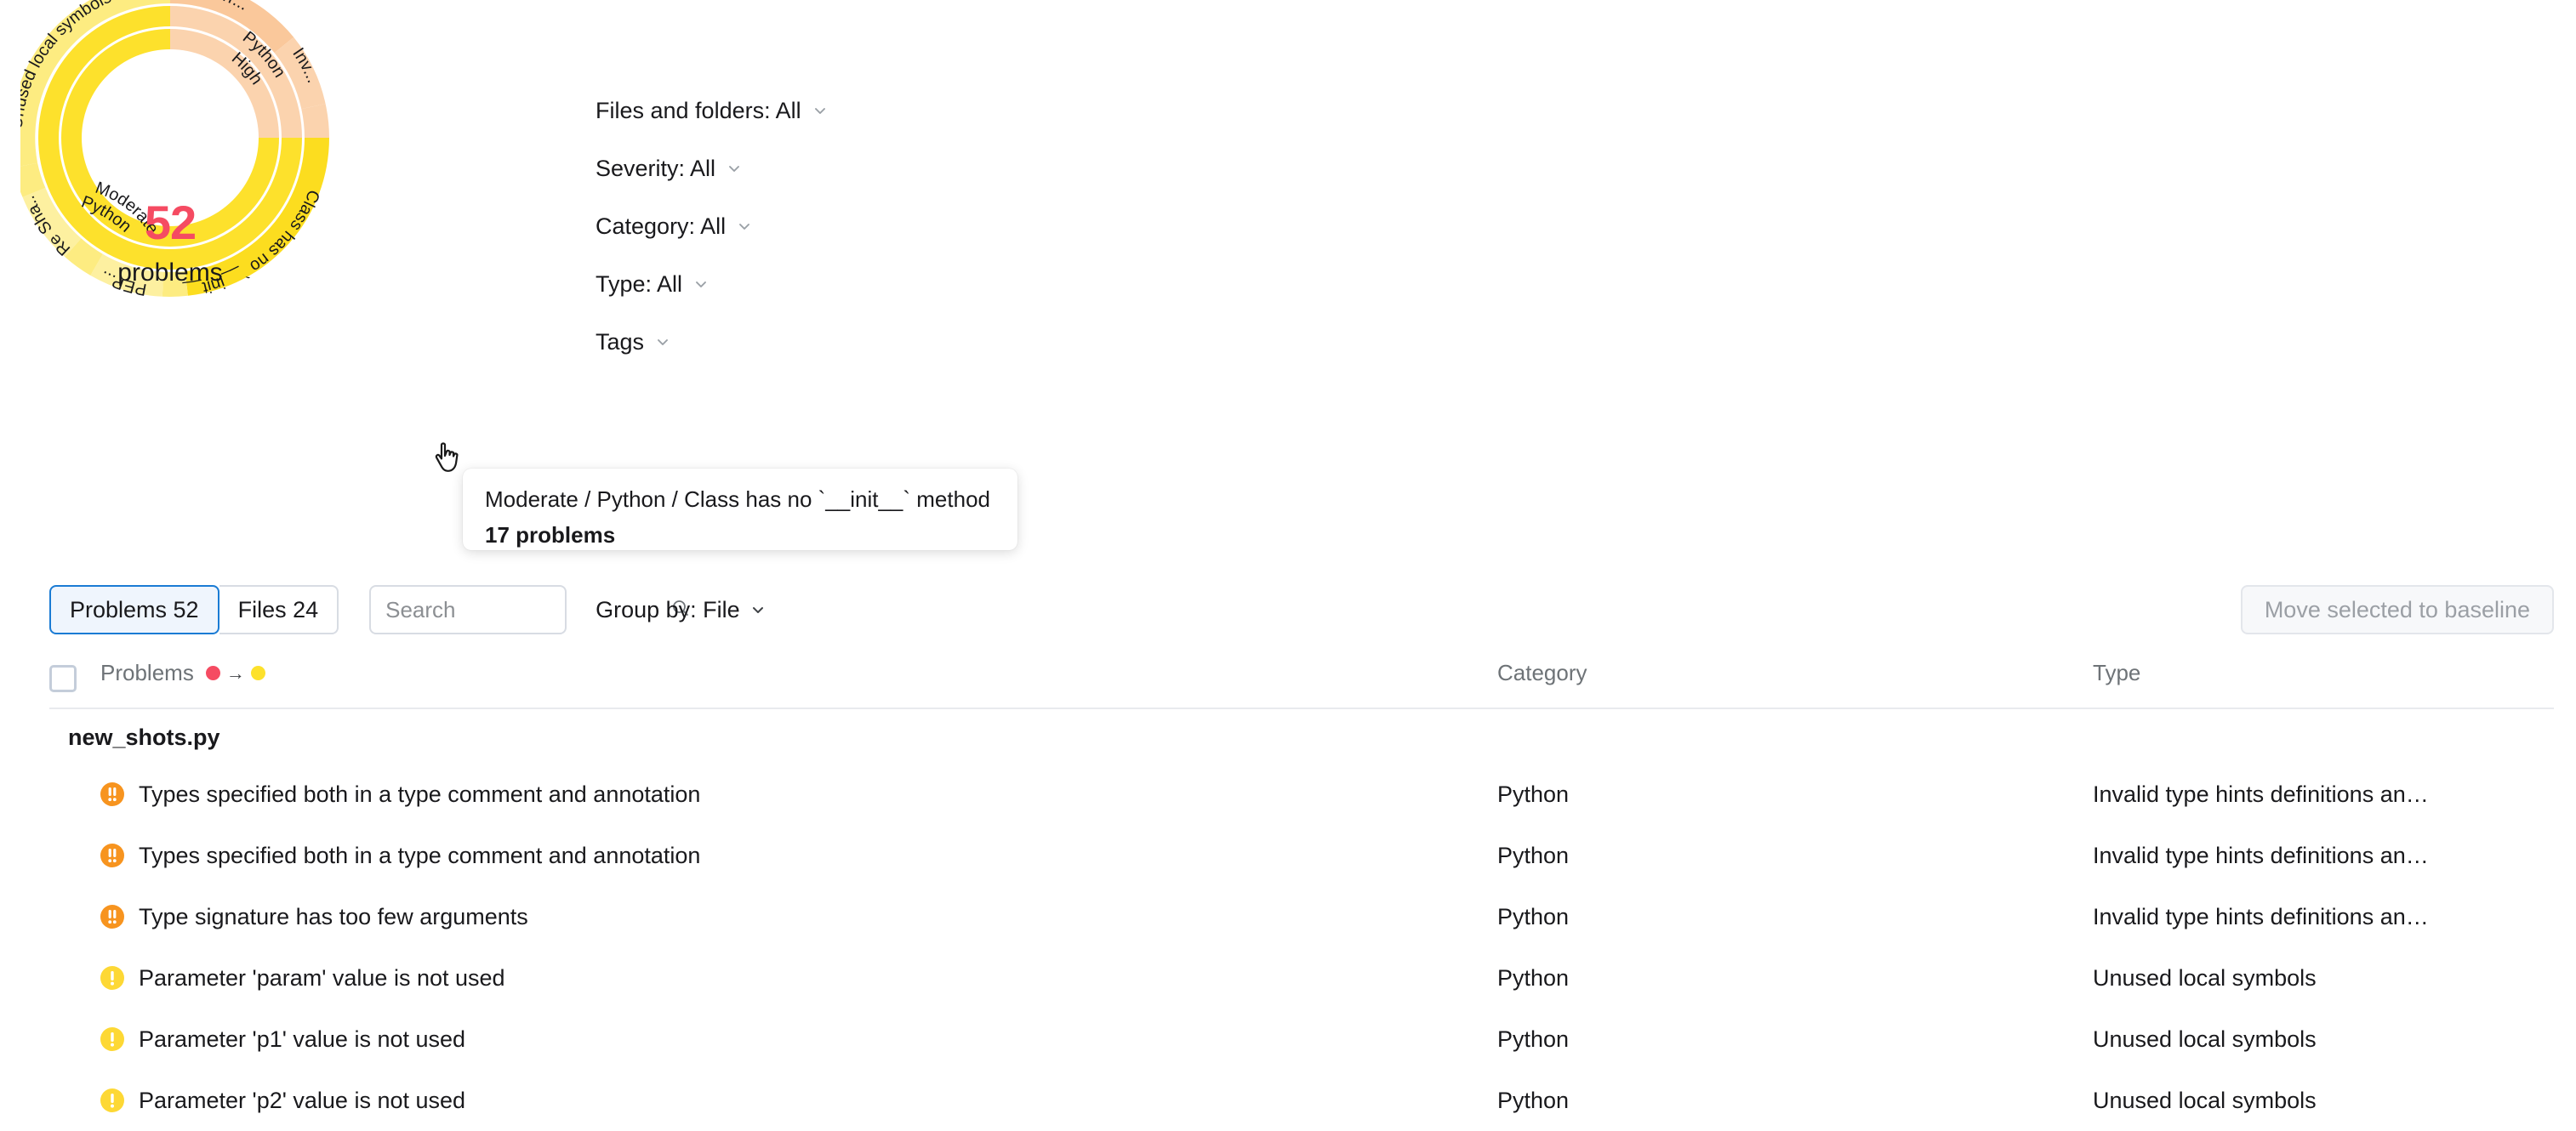  I want to click on group-by-control: Group by: File, so click(681, 610).